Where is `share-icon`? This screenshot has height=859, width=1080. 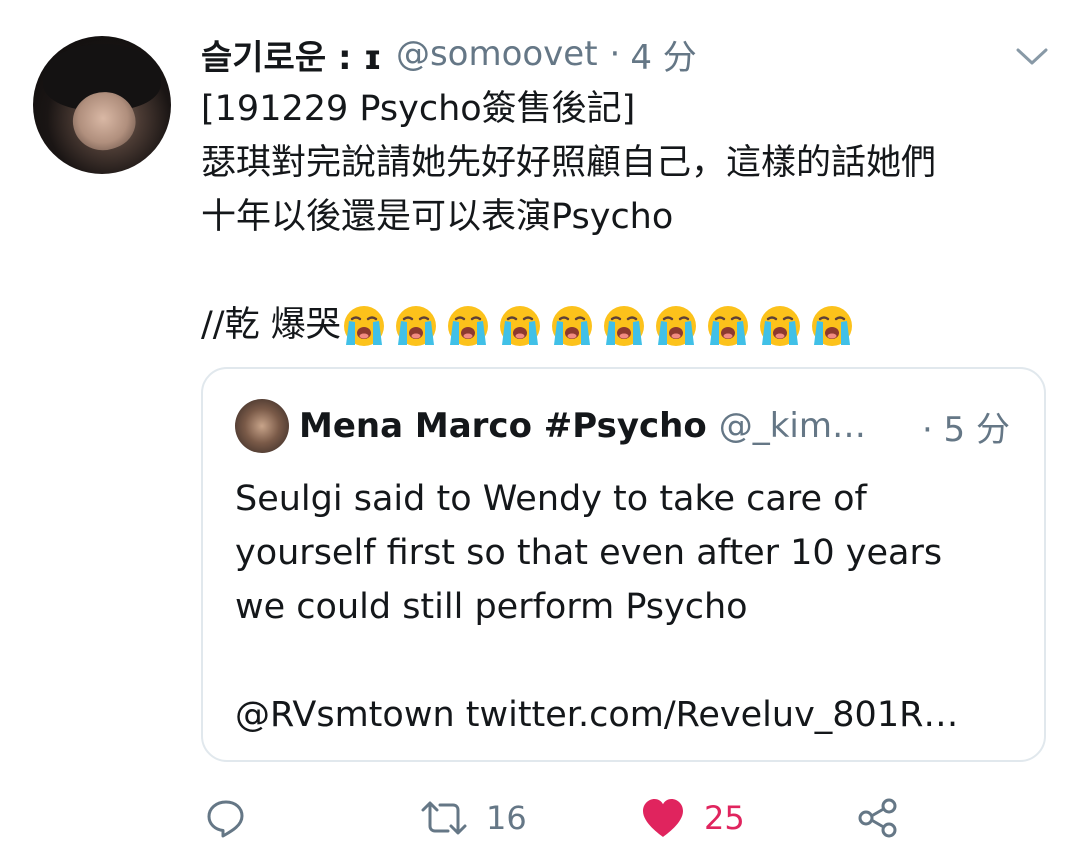 share-icon is located at coordinates (877, 818).